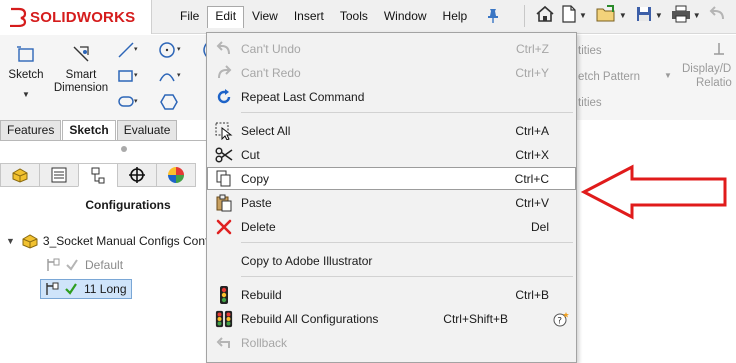 This screenshot has width=736, height=363. What do you see at coordinates (391, 294) in the screenshot?
I see `menu-item-rebuild: Rebuild Ctrl+B` at bounding box center [391, 294].